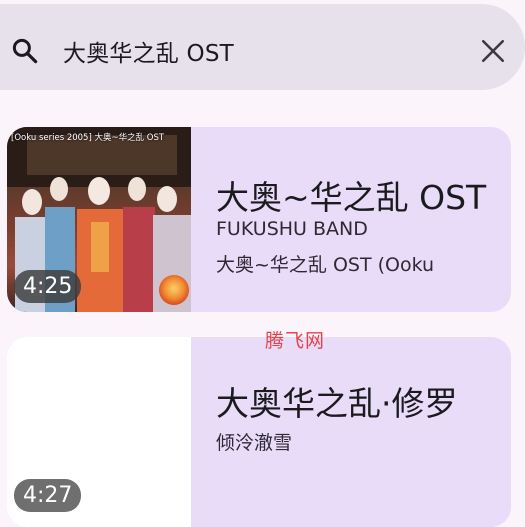 This screenshot has height=527, width=525. Describe the element at coordinates (292, 229) in the screenshot. I see `track-artist: FUKUSHU BAND` at that location.